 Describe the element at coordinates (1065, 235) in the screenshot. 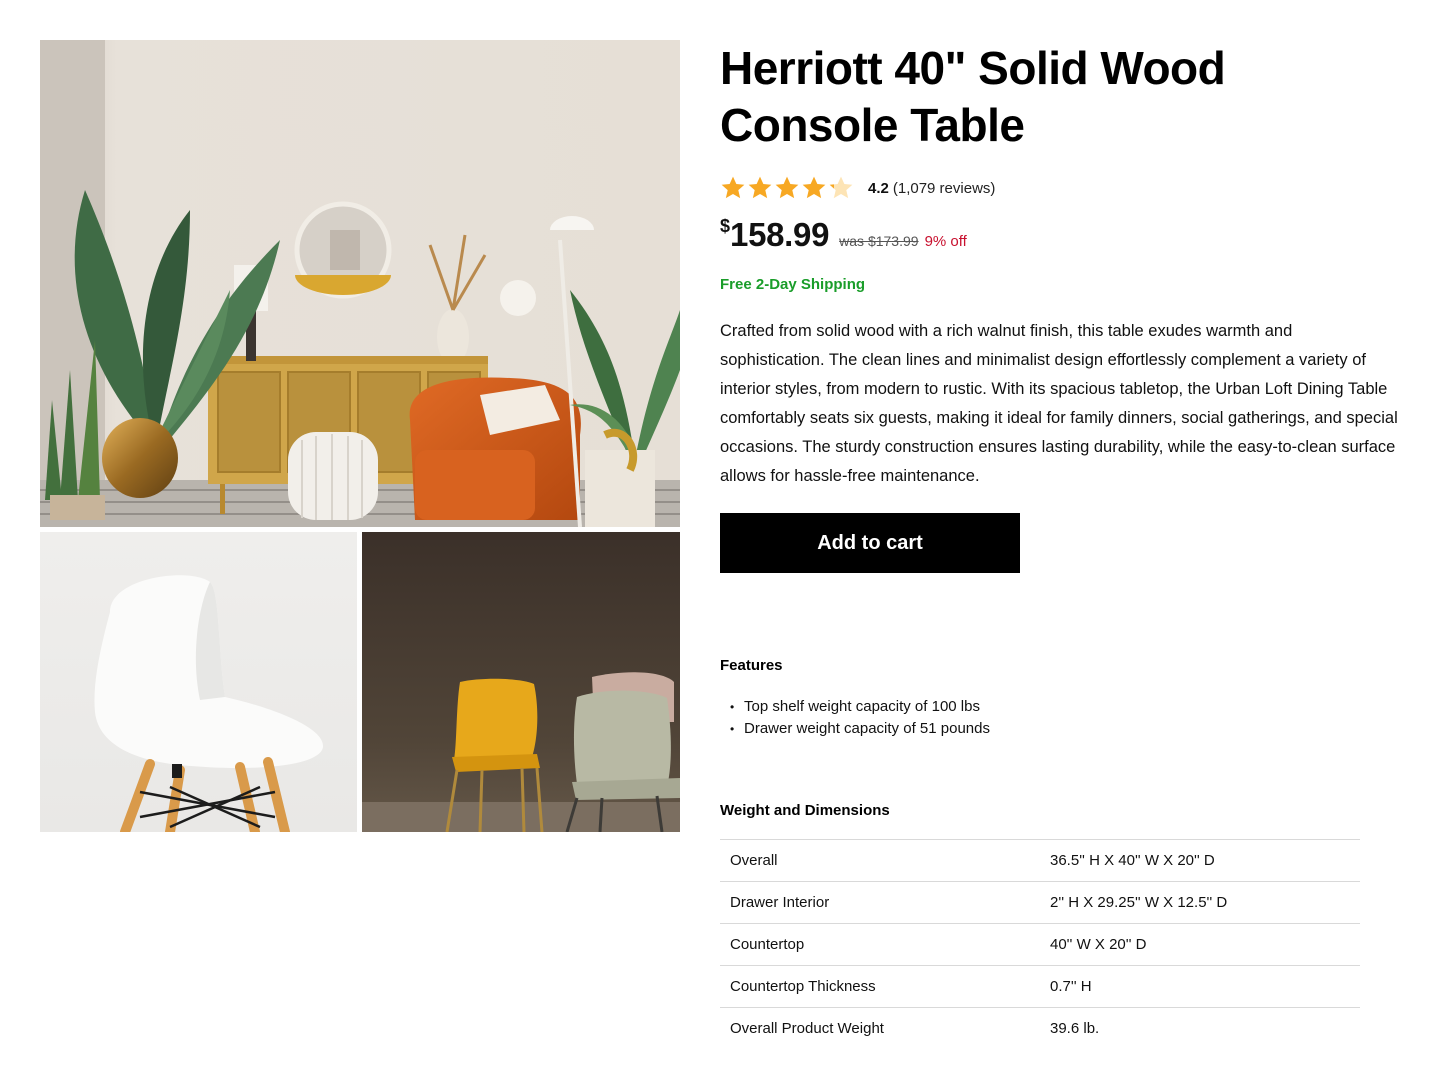

I see `price-row: $ 158.99 was $173.99 9% off` at that location.